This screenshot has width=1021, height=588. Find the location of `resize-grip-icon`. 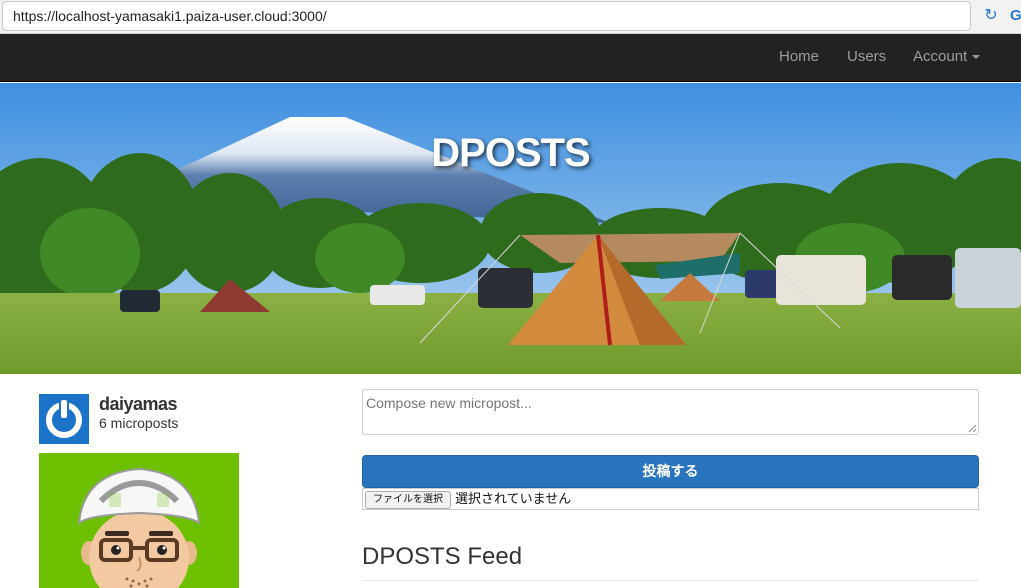

resize-grip-icon is located at coordinates (972, 428).